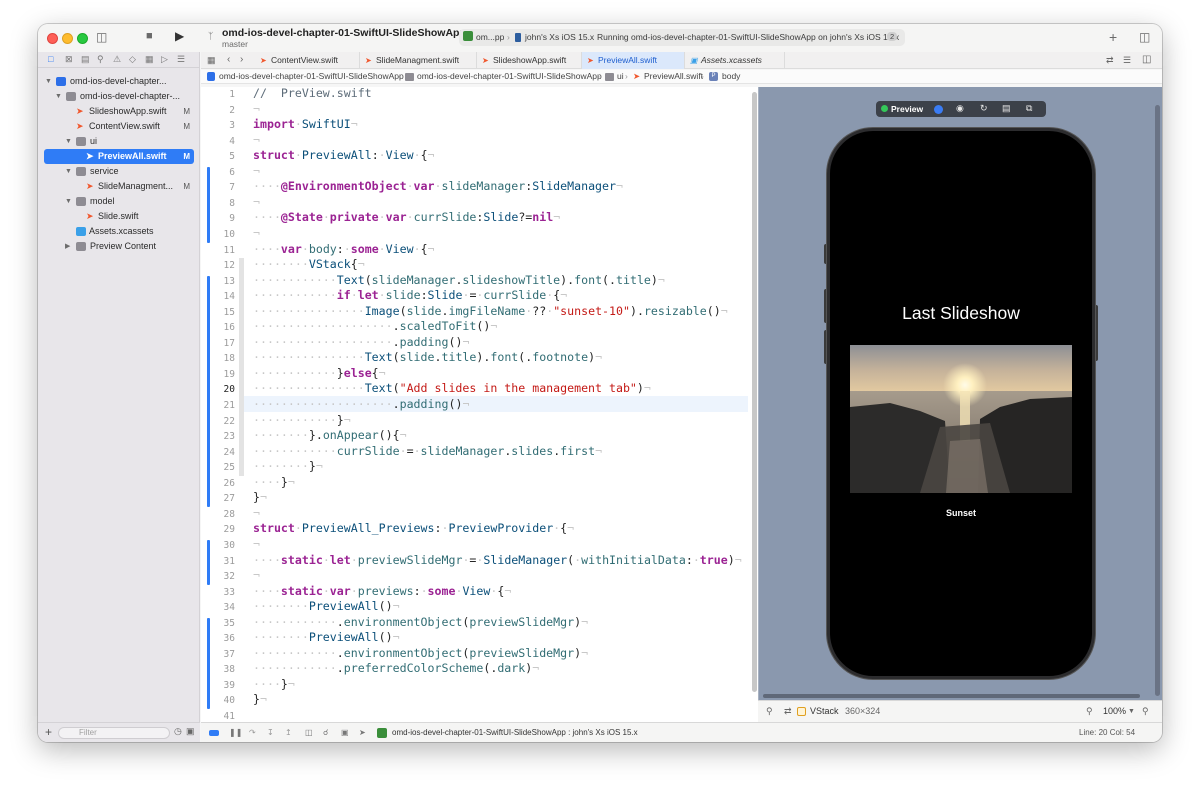 The width and height of the screenshot is (1200, 791). Describe the element at coordinates (1114, 711) in the screenshot. I see `zoom-level: 100%` at that location.